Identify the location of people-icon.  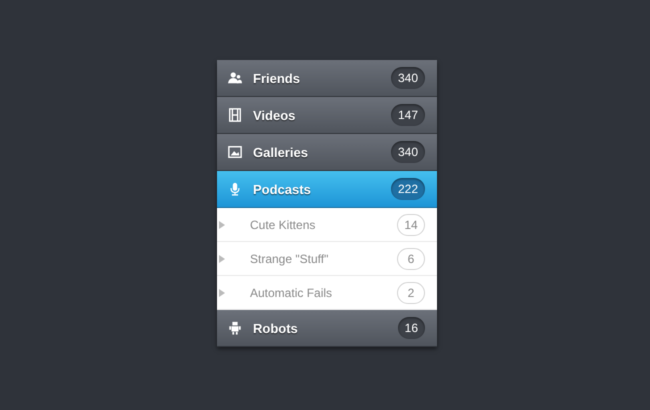
(235, 78).